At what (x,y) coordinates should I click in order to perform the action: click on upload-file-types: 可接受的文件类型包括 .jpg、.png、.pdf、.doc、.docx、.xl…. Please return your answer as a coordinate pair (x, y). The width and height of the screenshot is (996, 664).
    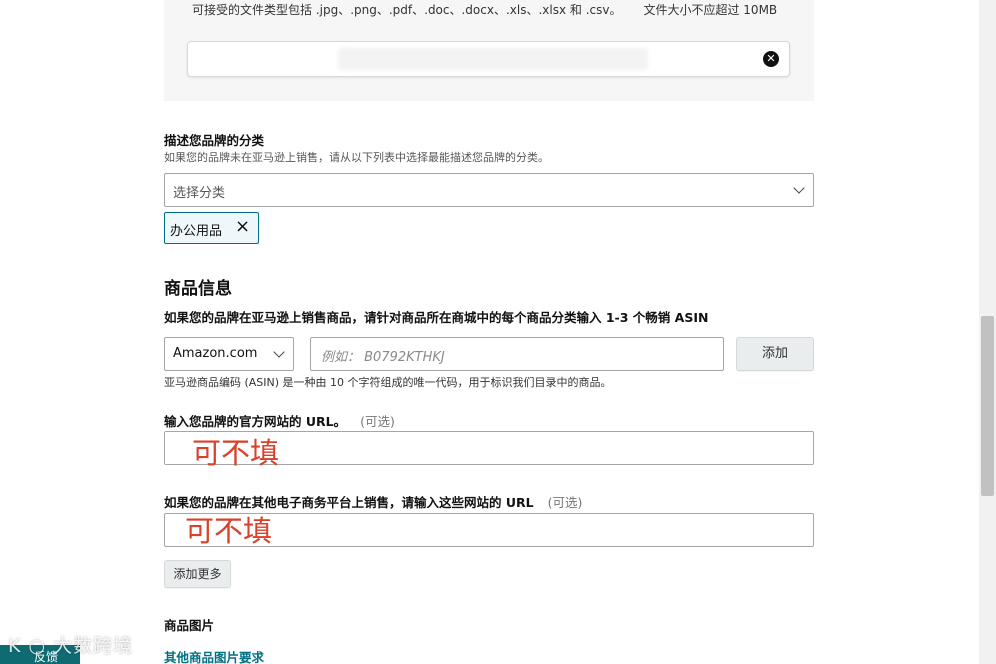
    Looking at the image, I should click on (407, 10).